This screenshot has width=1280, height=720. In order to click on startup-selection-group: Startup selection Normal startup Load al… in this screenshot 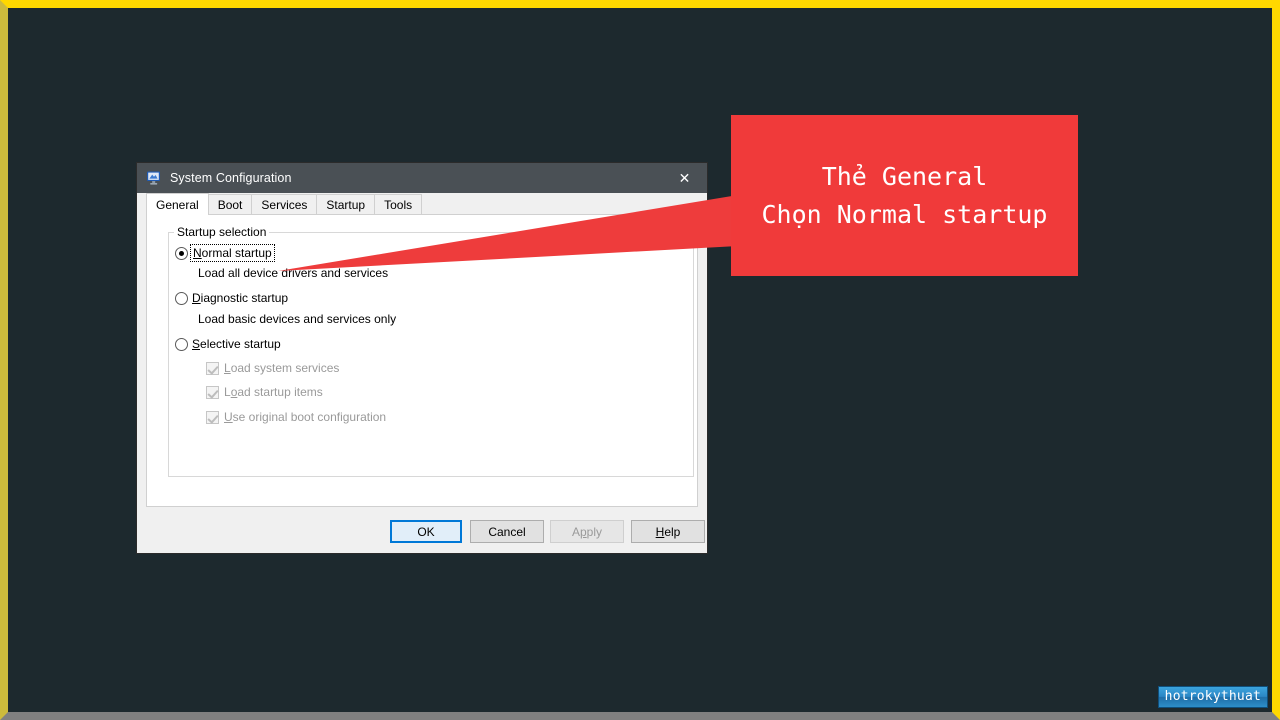, I will do `click(431, 351)`.